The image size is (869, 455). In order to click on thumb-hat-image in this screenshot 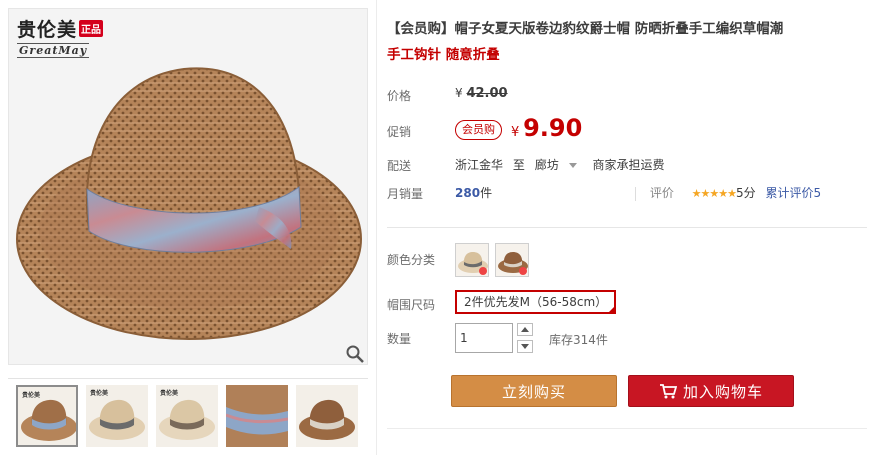, I will do `click(327, 419)`.